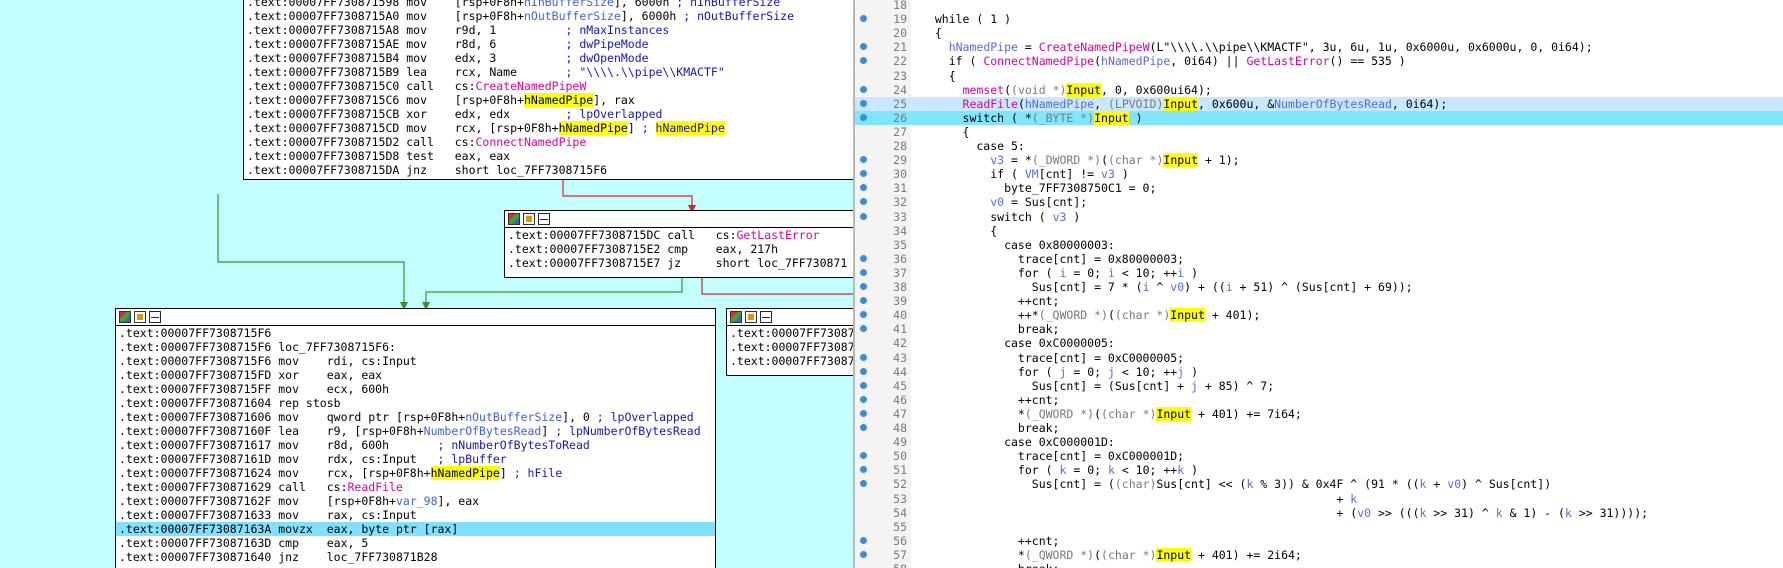 The width and height of the screenshot is (1783, 568). What do you see at coordinates (415, 333) in the screenshot?
I see `asm-line: .text:00007FF7308715F6` at bounding box center [415, 333].